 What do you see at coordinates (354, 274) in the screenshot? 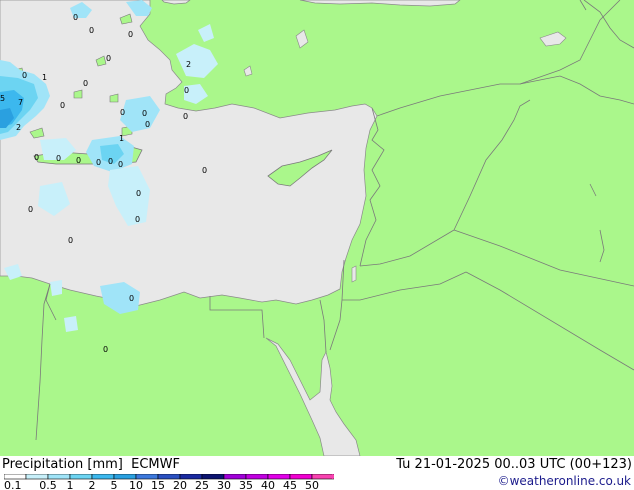
I see `dead-sea` at bounding box center [354, 274].